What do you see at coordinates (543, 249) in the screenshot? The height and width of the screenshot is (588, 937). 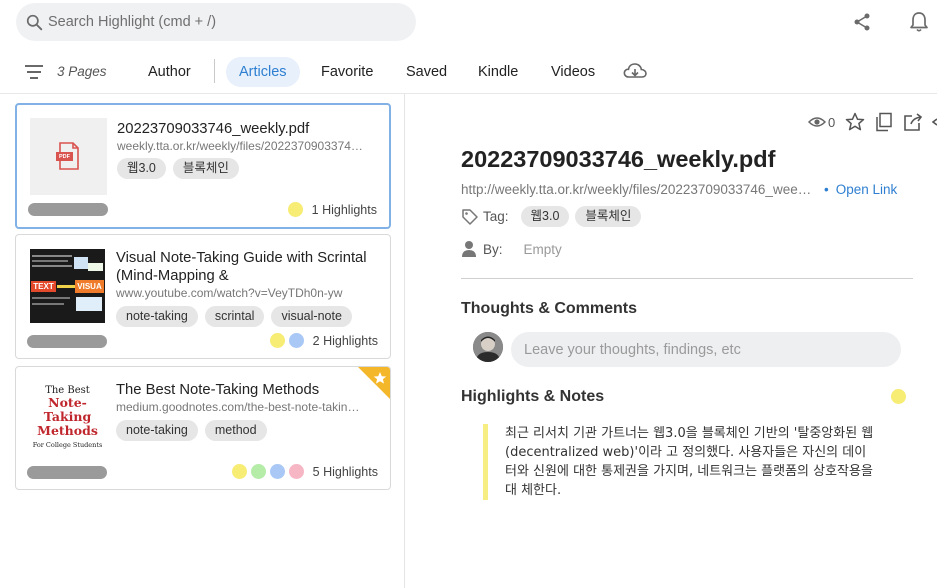 I see `by-value: Empty` at bounding box center [543, 249].